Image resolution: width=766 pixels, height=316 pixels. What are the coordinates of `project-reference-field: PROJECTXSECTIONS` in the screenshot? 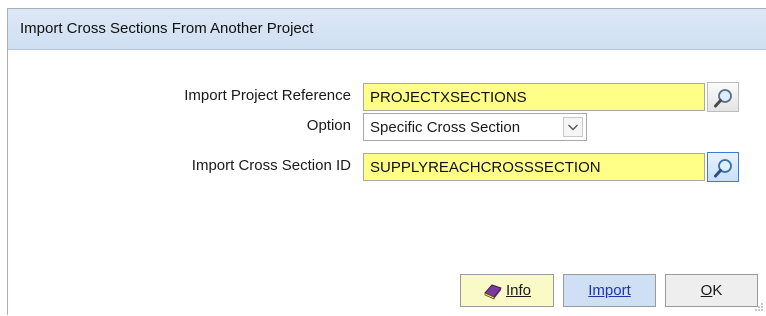 It's located at (534, 97).